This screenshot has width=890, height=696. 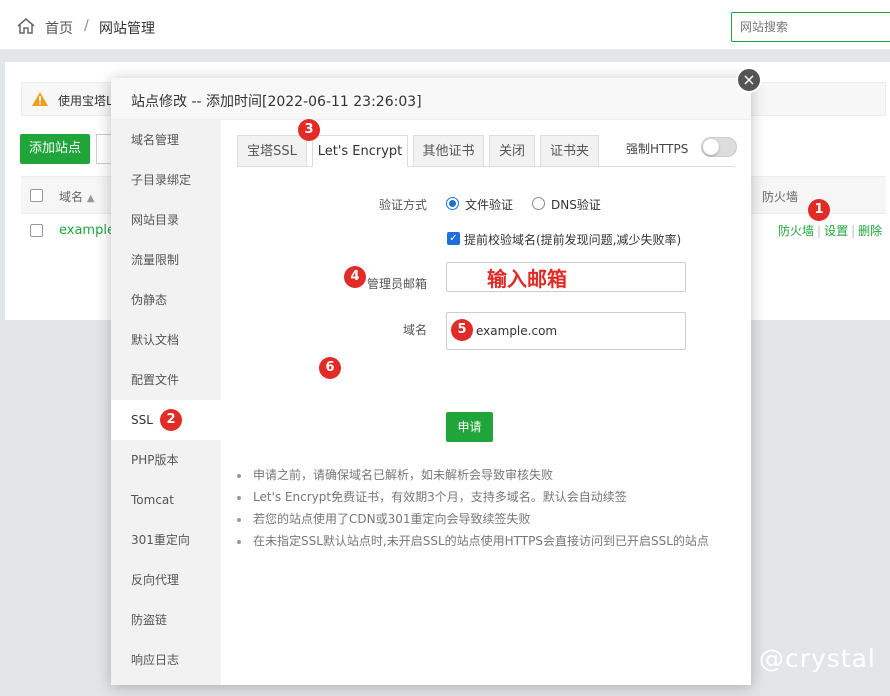 What do you see at coordinates (472, 475) in the screenshot?
I see `note-item: 申请之前，请确保域名已解析，如未解析会导致审核失败` at bounding box center [472, 475].